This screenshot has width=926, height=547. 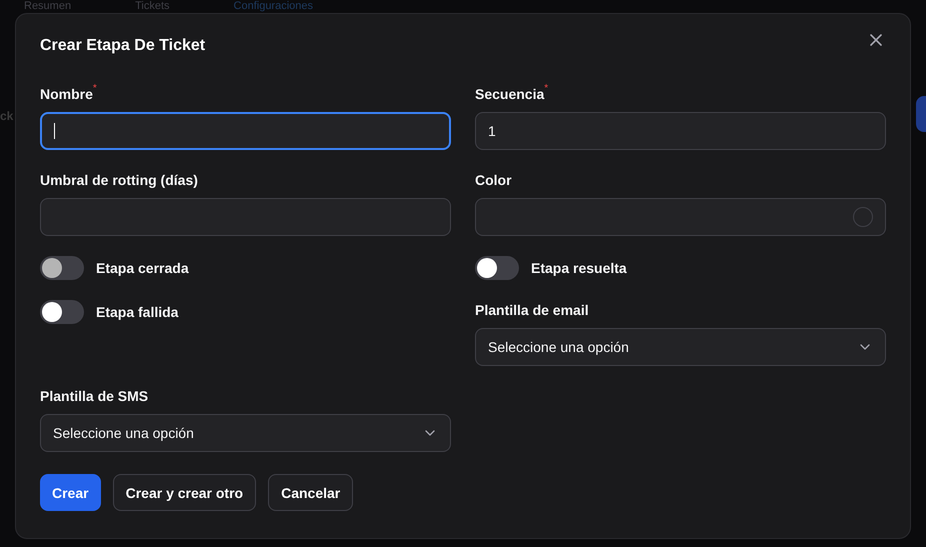 I want to click on dialog-title: Crear Etapa De Ticket, so click(x=123, y=46).